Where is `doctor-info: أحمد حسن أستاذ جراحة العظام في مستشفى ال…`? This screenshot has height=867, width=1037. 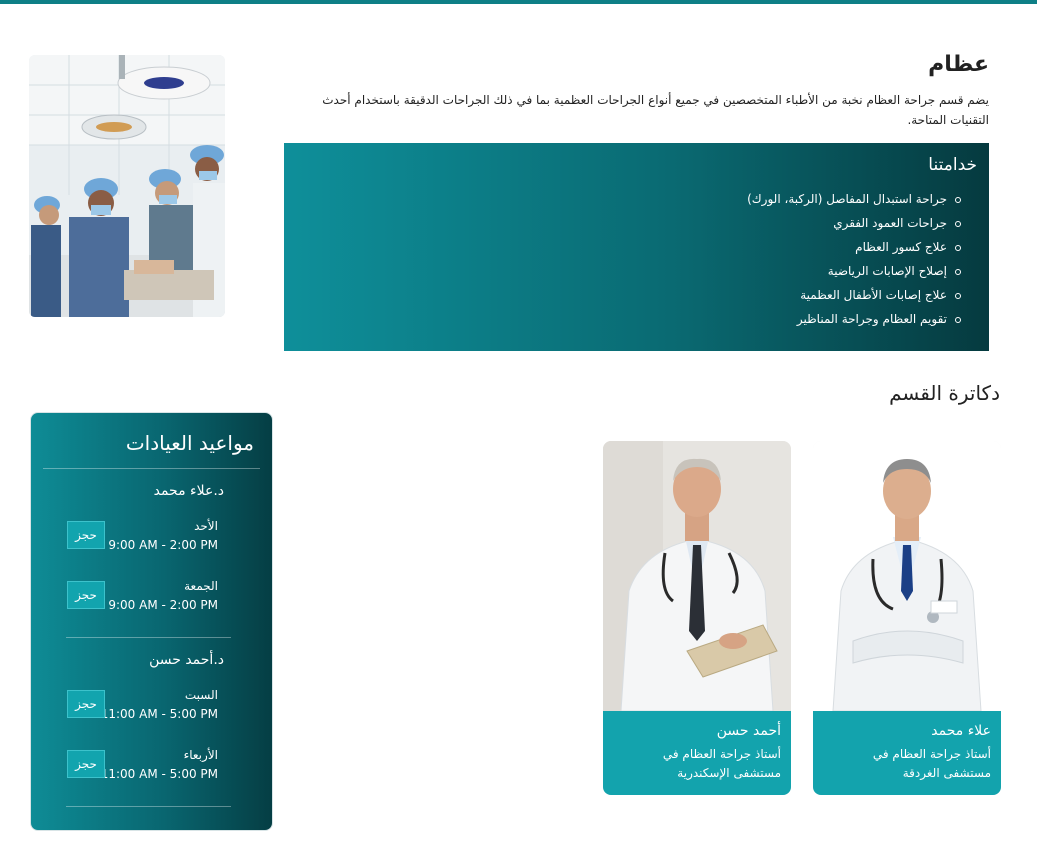
doctor-info: أحمد حسن أستاذ جراحة العظام في مستشفى ال… is located at coordinates (697, 753).